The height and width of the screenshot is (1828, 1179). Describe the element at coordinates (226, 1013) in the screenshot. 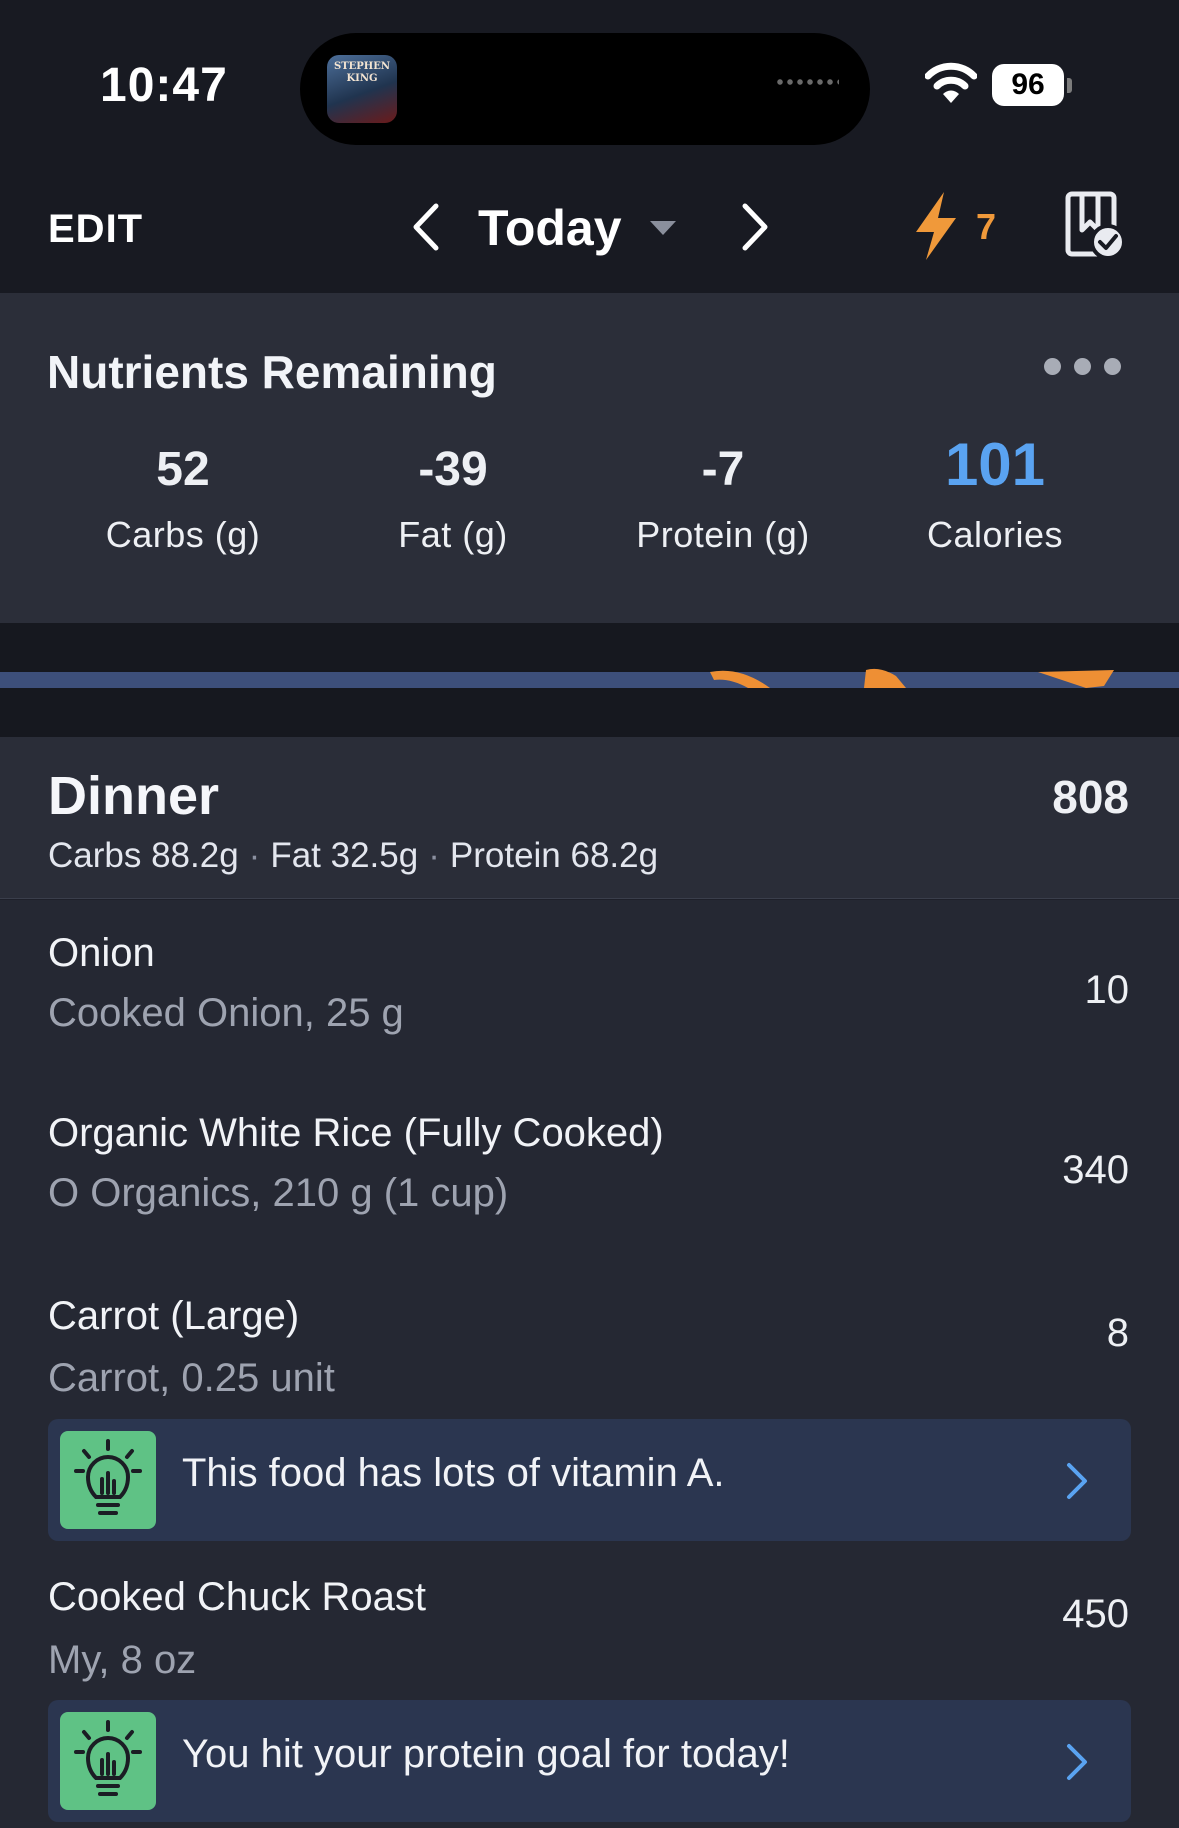

I see `food-description: Cooked Onion, 25 g` at that location.